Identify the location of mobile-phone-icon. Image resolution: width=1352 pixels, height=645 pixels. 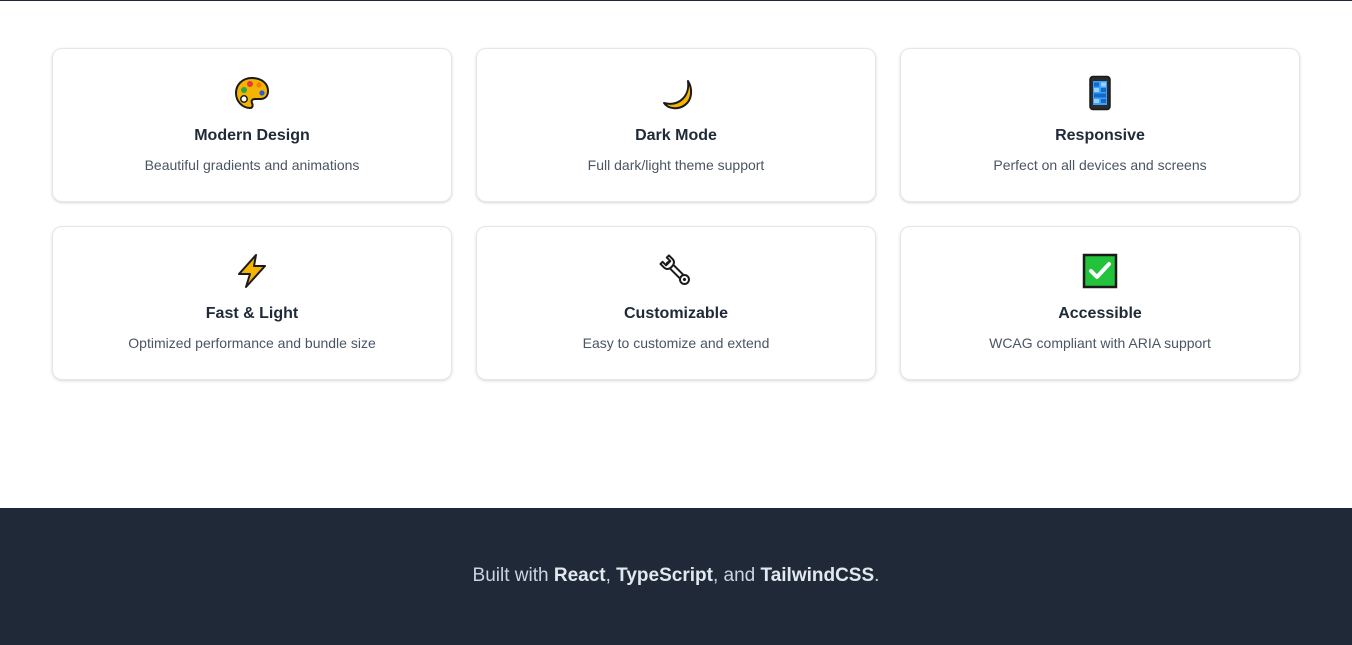
(1100, 93).